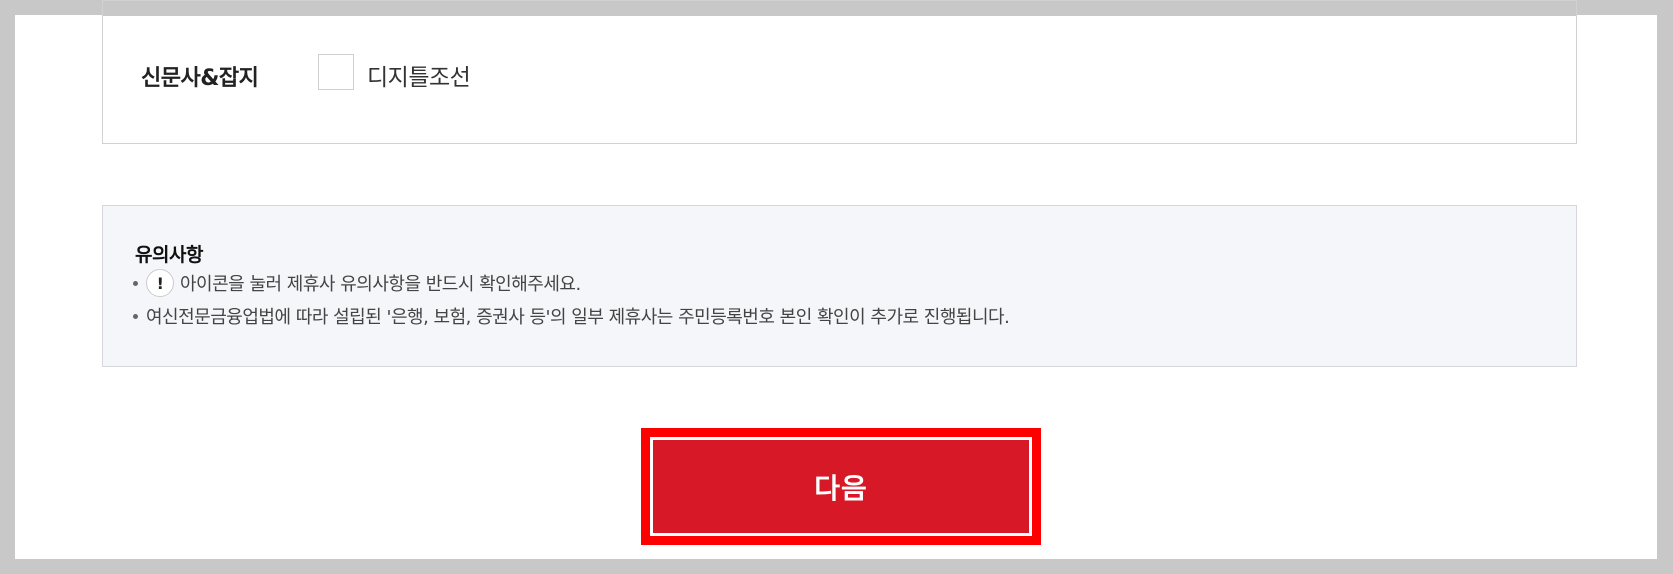 This screenshot has width=1673, height=574. What do you see at coordinates (419, 75) in the screenshot?
I see `digital-chosun-label: 디지틀조선` at bounding box center [419, 75].